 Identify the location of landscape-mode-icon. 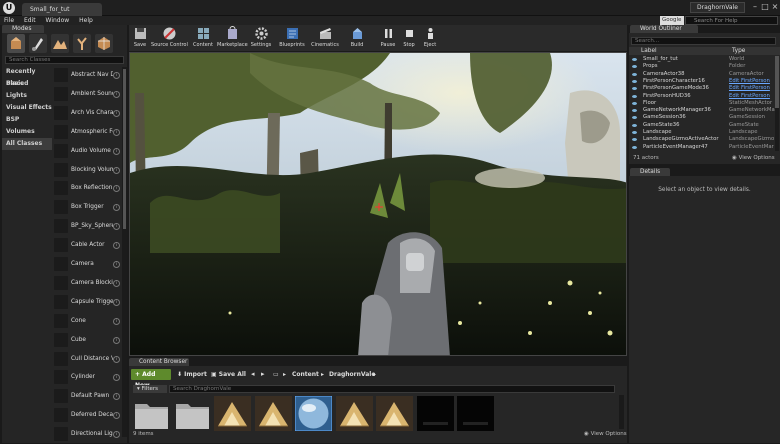
(60, 43).